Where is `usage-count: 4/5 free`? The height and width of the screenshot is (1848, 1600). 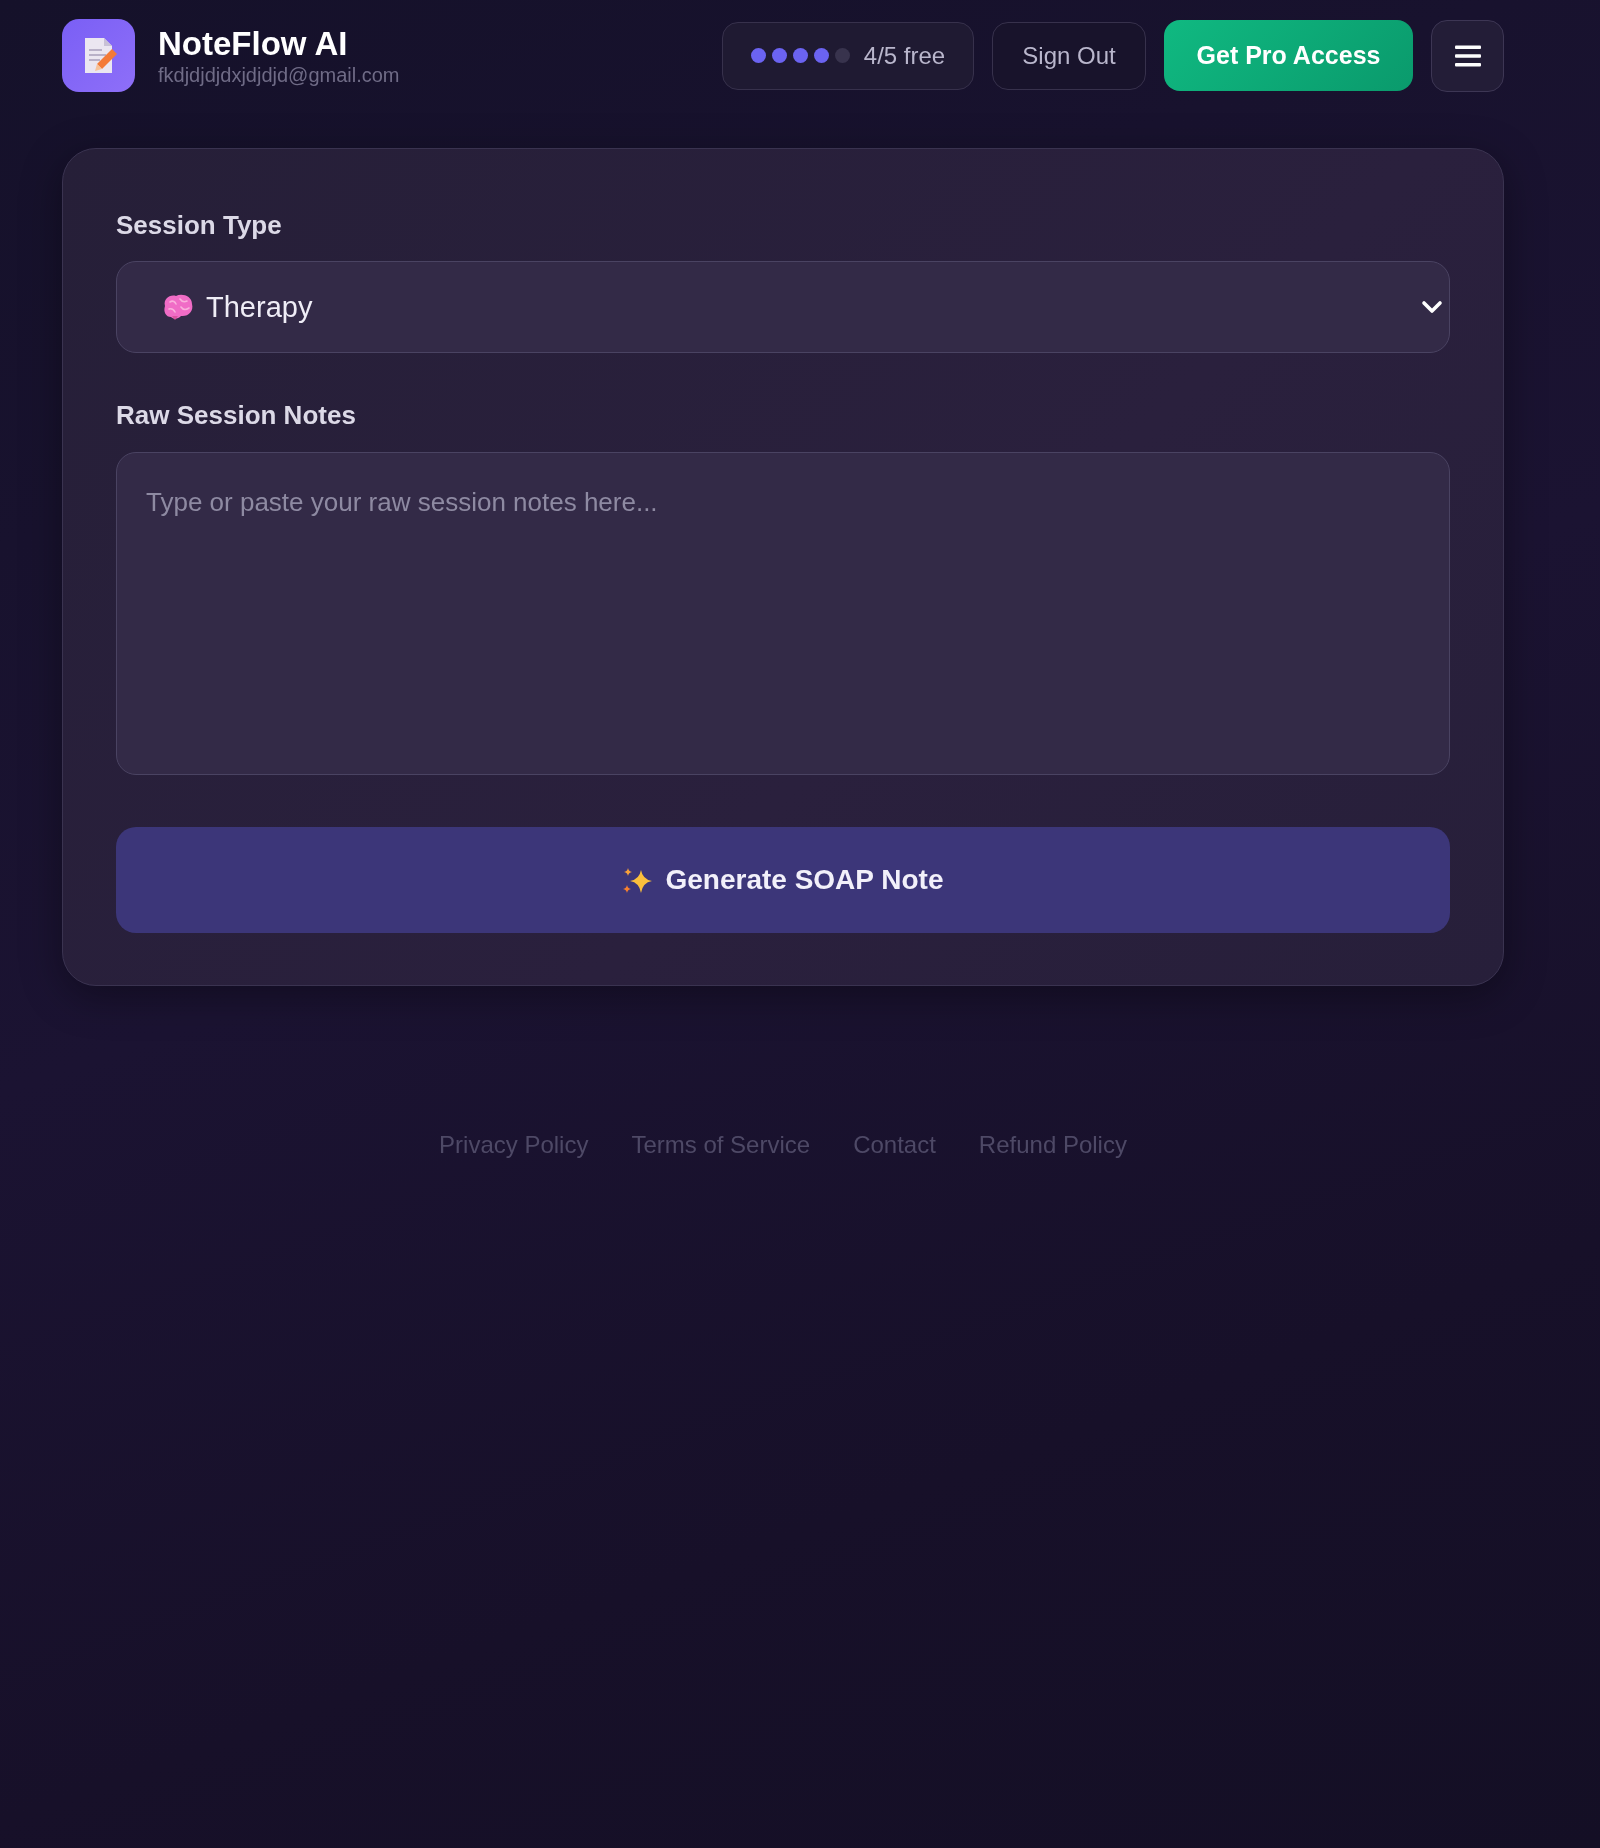 usage-count: 4/5 free is located at coordinates (904, 55).